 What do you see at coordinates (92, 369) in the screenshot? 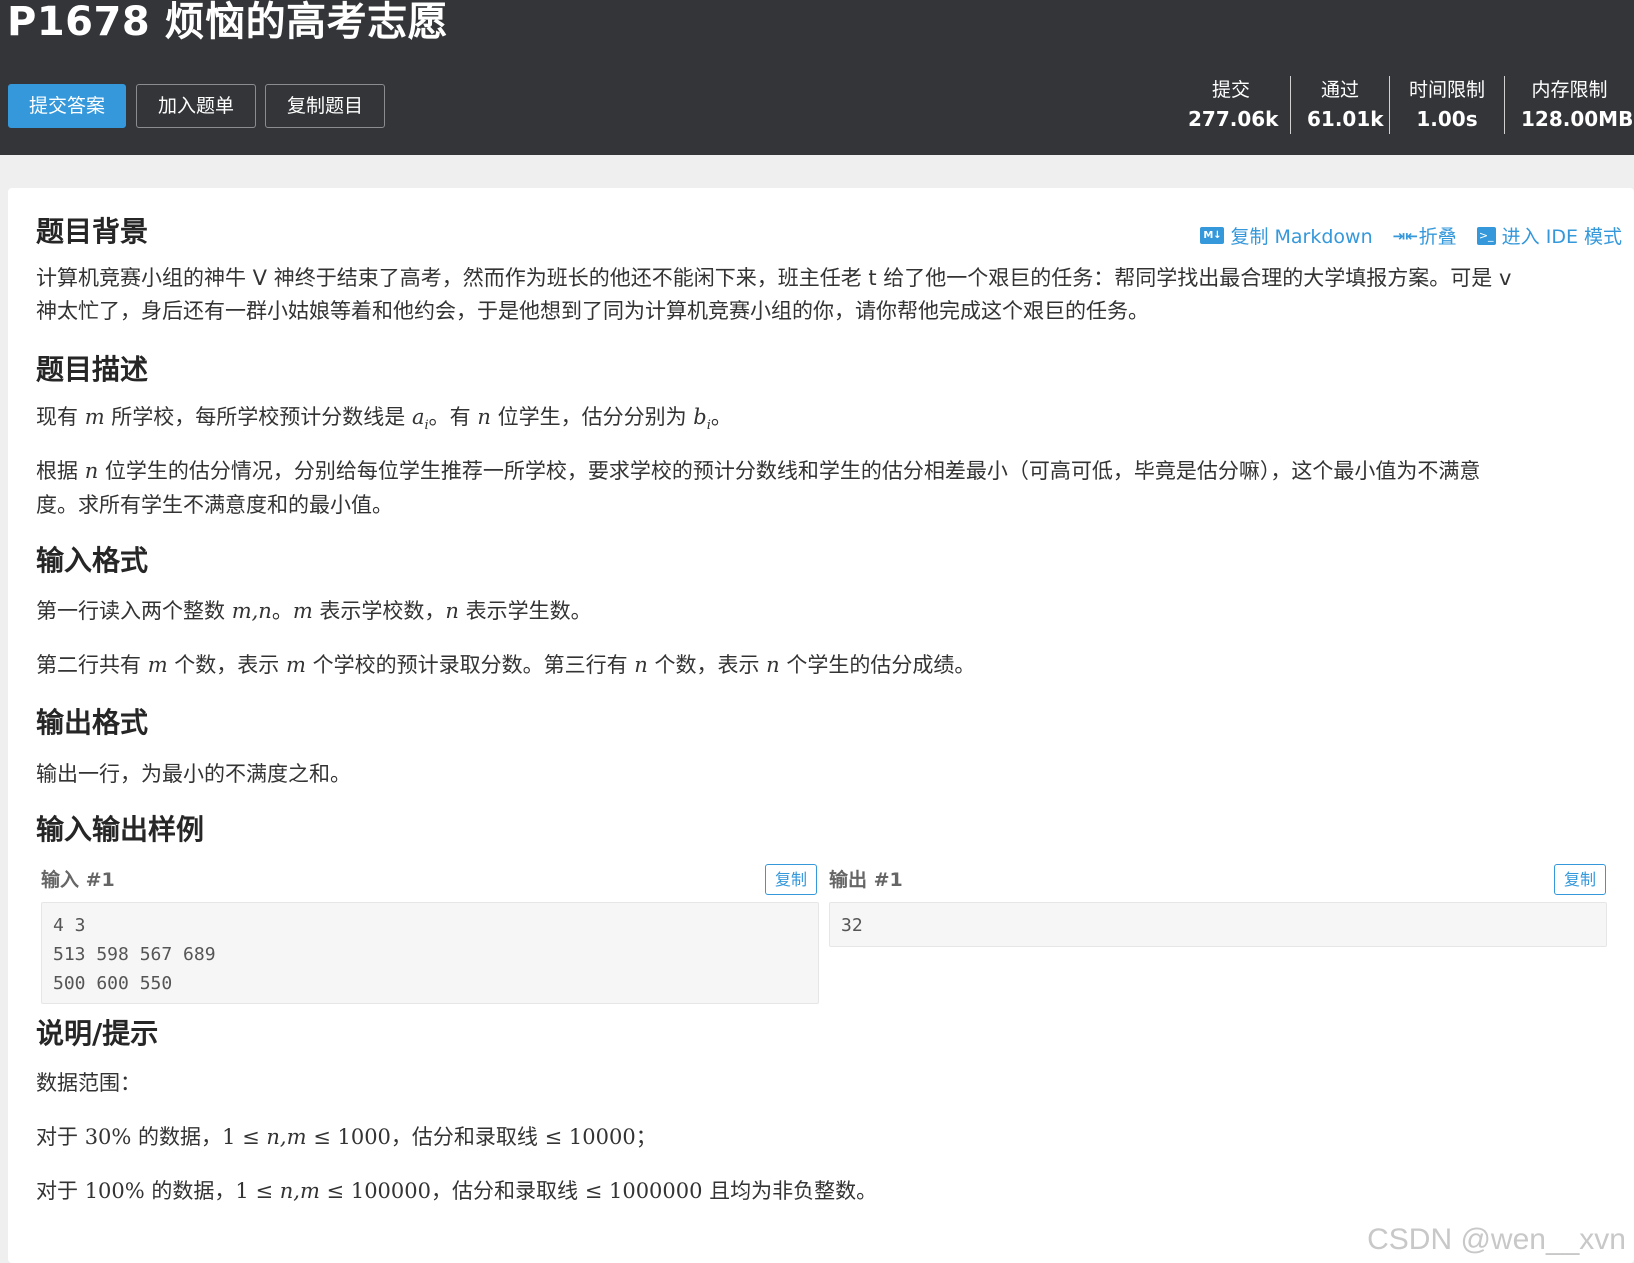
I see `description-heading: 题目描述` at bounding box center [92, 369].